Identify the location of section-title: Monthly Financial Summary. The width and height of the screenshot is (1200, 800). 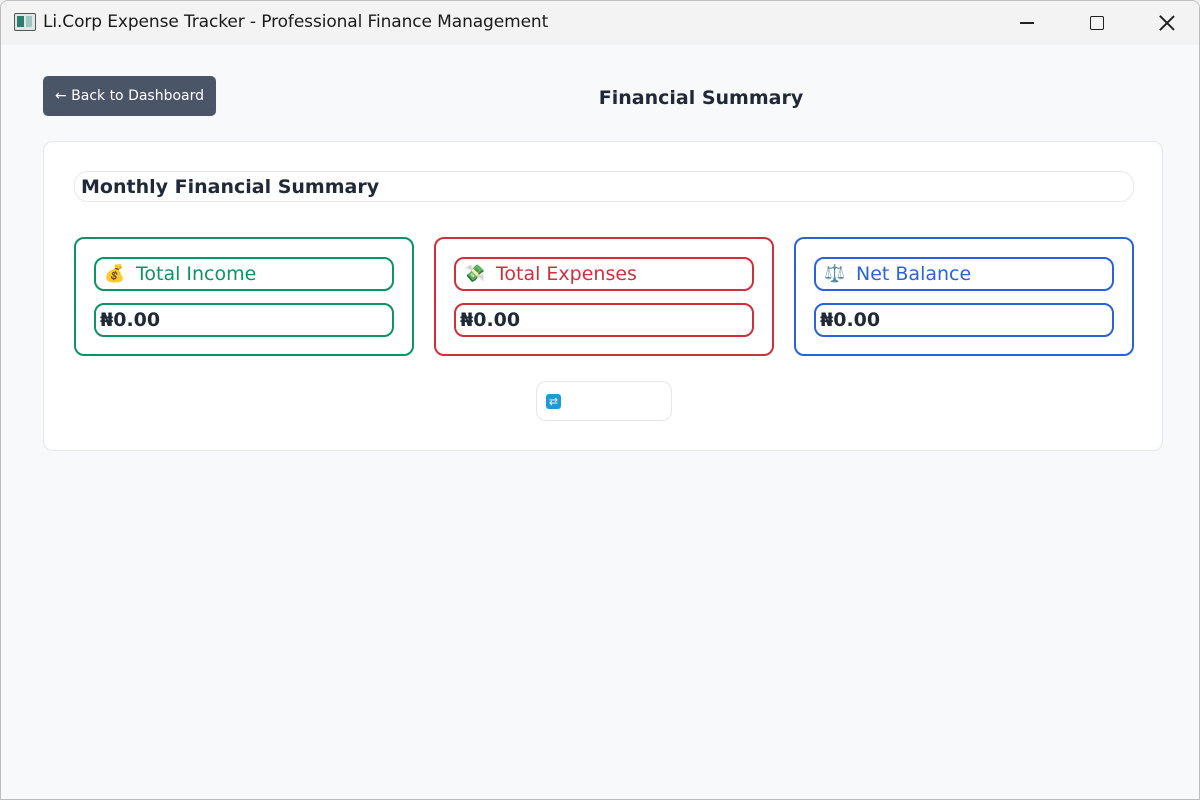
(604, 186).